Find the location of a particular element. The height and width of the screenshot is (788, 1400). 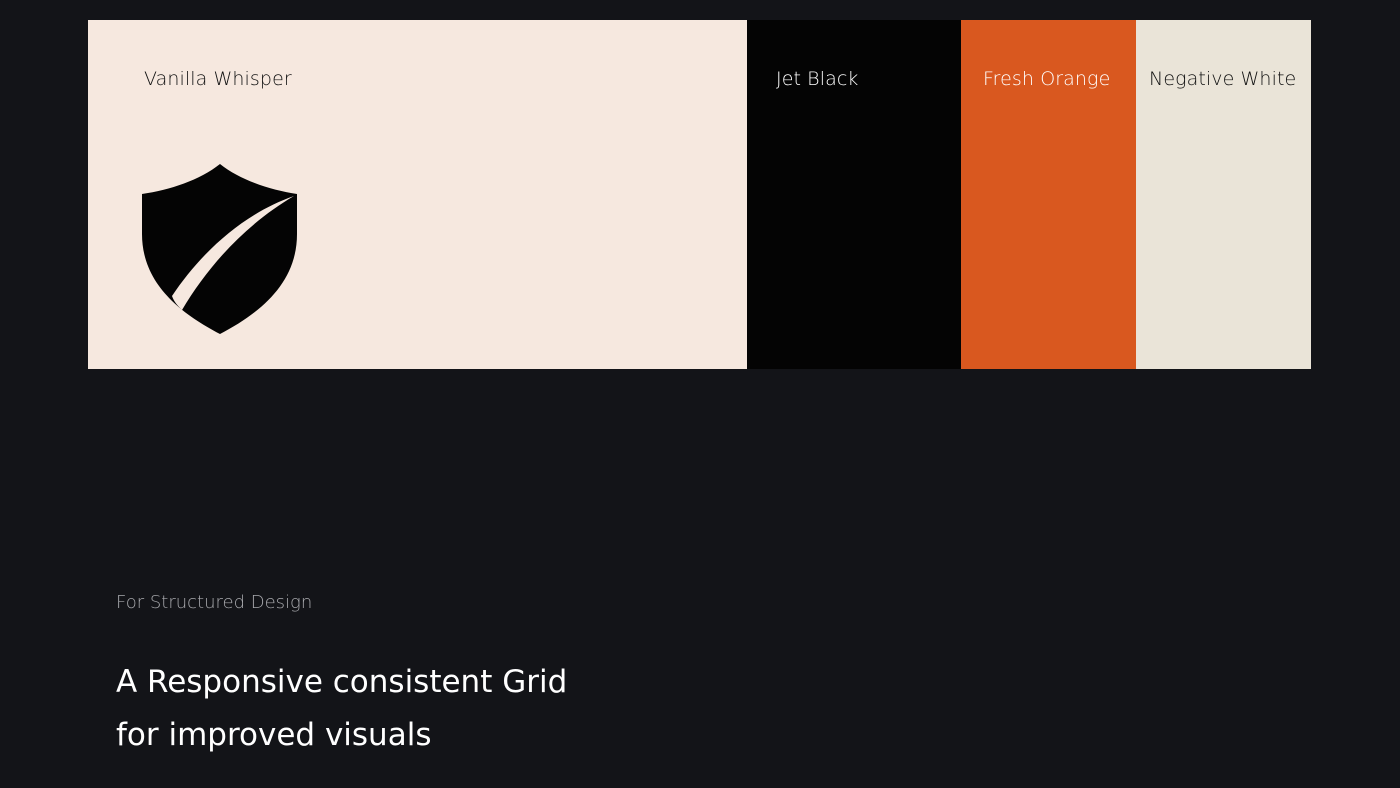

swatch-label-jet-black: Jet Black is located at coordinates (817, 79).